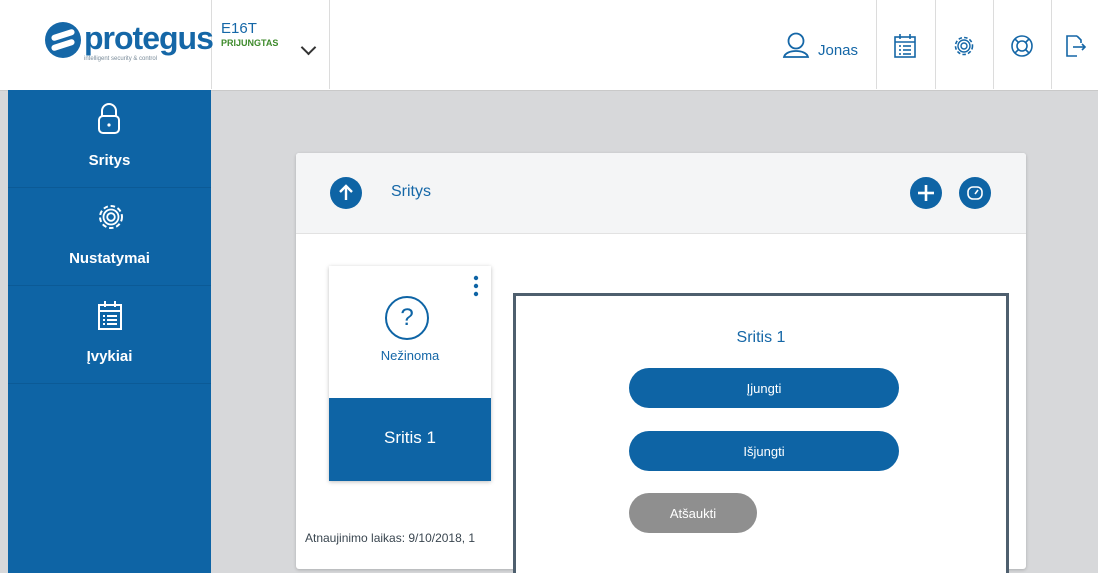 This screenshot has width=1098, height=573. Describe the element at coordinates (764, 451) in the screenshot. I see `disarm-button: Išjungti` at that location.